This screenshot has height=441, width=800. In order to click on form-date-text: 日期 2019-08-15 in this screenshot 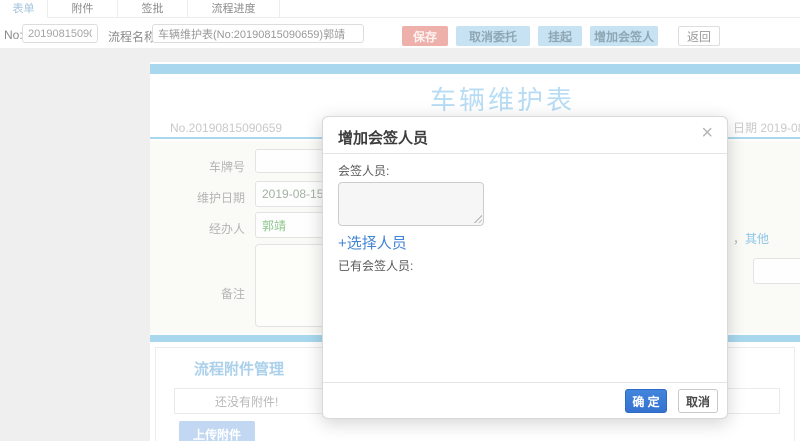, I will do `click(766, 128)`.